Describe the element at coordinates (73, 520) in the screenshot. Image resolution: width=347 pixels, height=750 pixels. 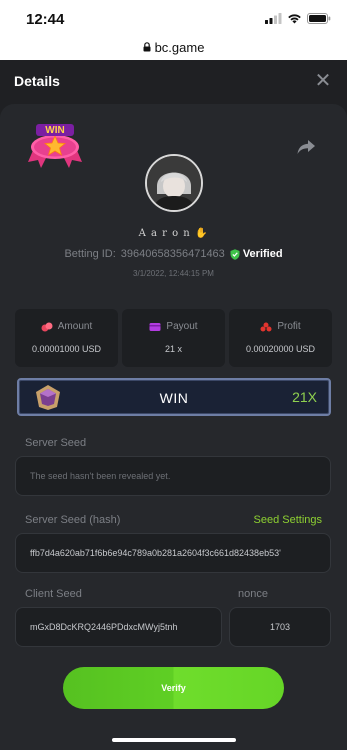
I see `server-seed-hash-label: Server Seed (hash)` at that location.